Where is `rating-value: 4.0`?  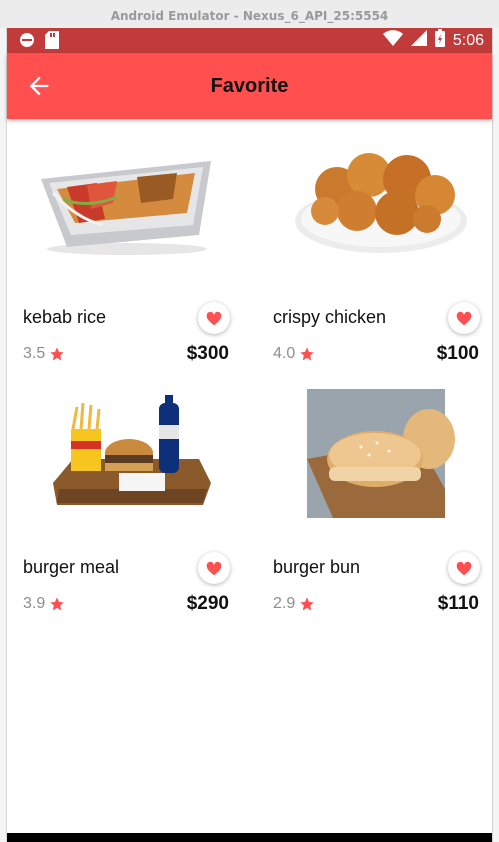
rating-value: 4.0 is located at coordinates (284, 353).